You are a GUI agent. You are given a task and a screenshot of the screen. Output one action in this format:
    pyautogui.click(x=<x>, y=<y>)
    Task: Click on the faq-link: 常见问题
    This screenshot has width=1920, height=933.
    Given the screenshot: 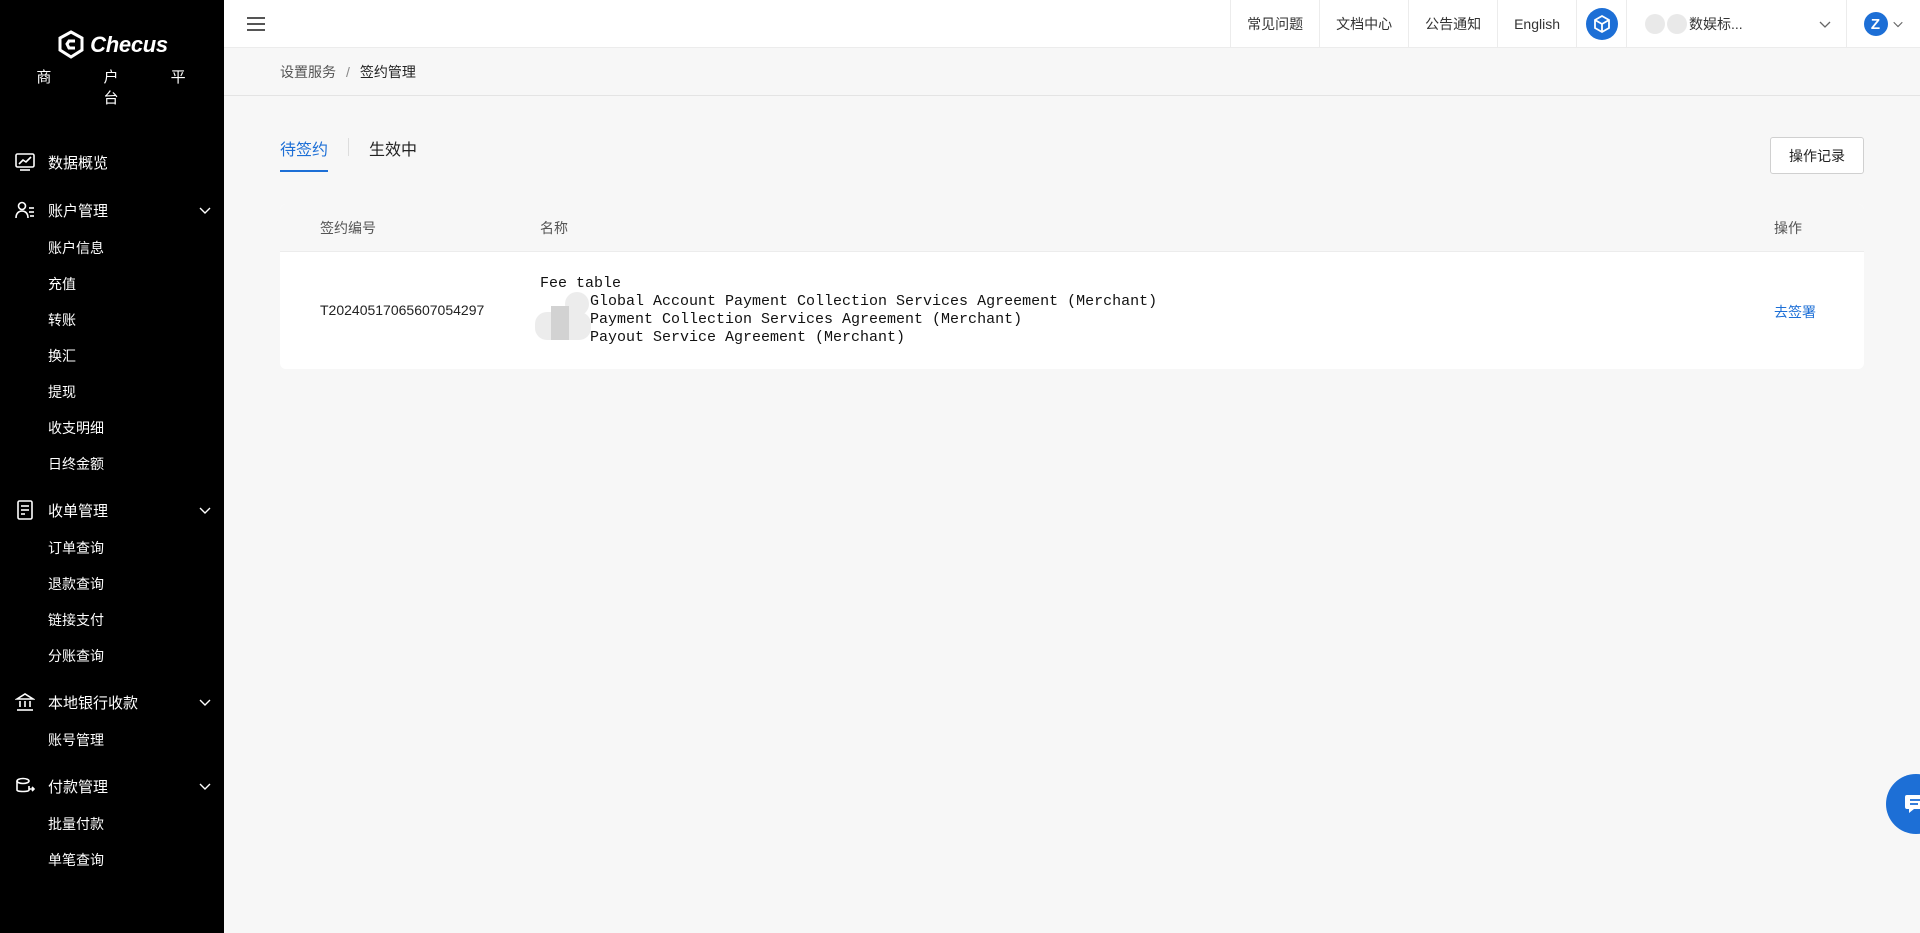 What is the action you would take?
    pyautogui.click(x=1274, y=24)
    